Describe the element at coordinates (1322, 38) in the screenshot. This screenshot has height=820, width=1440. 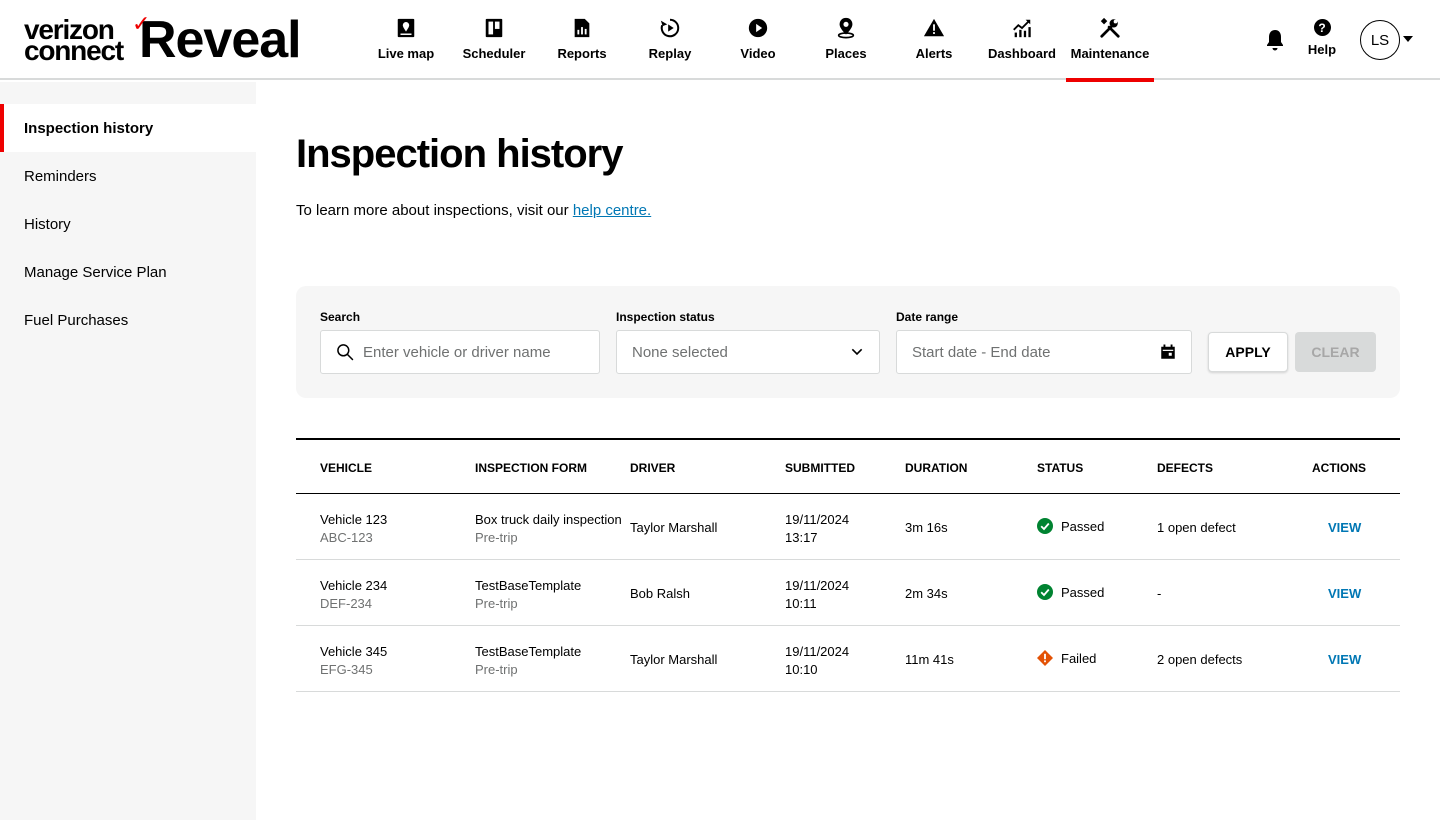
I see `help-button: ? Help` at that location.